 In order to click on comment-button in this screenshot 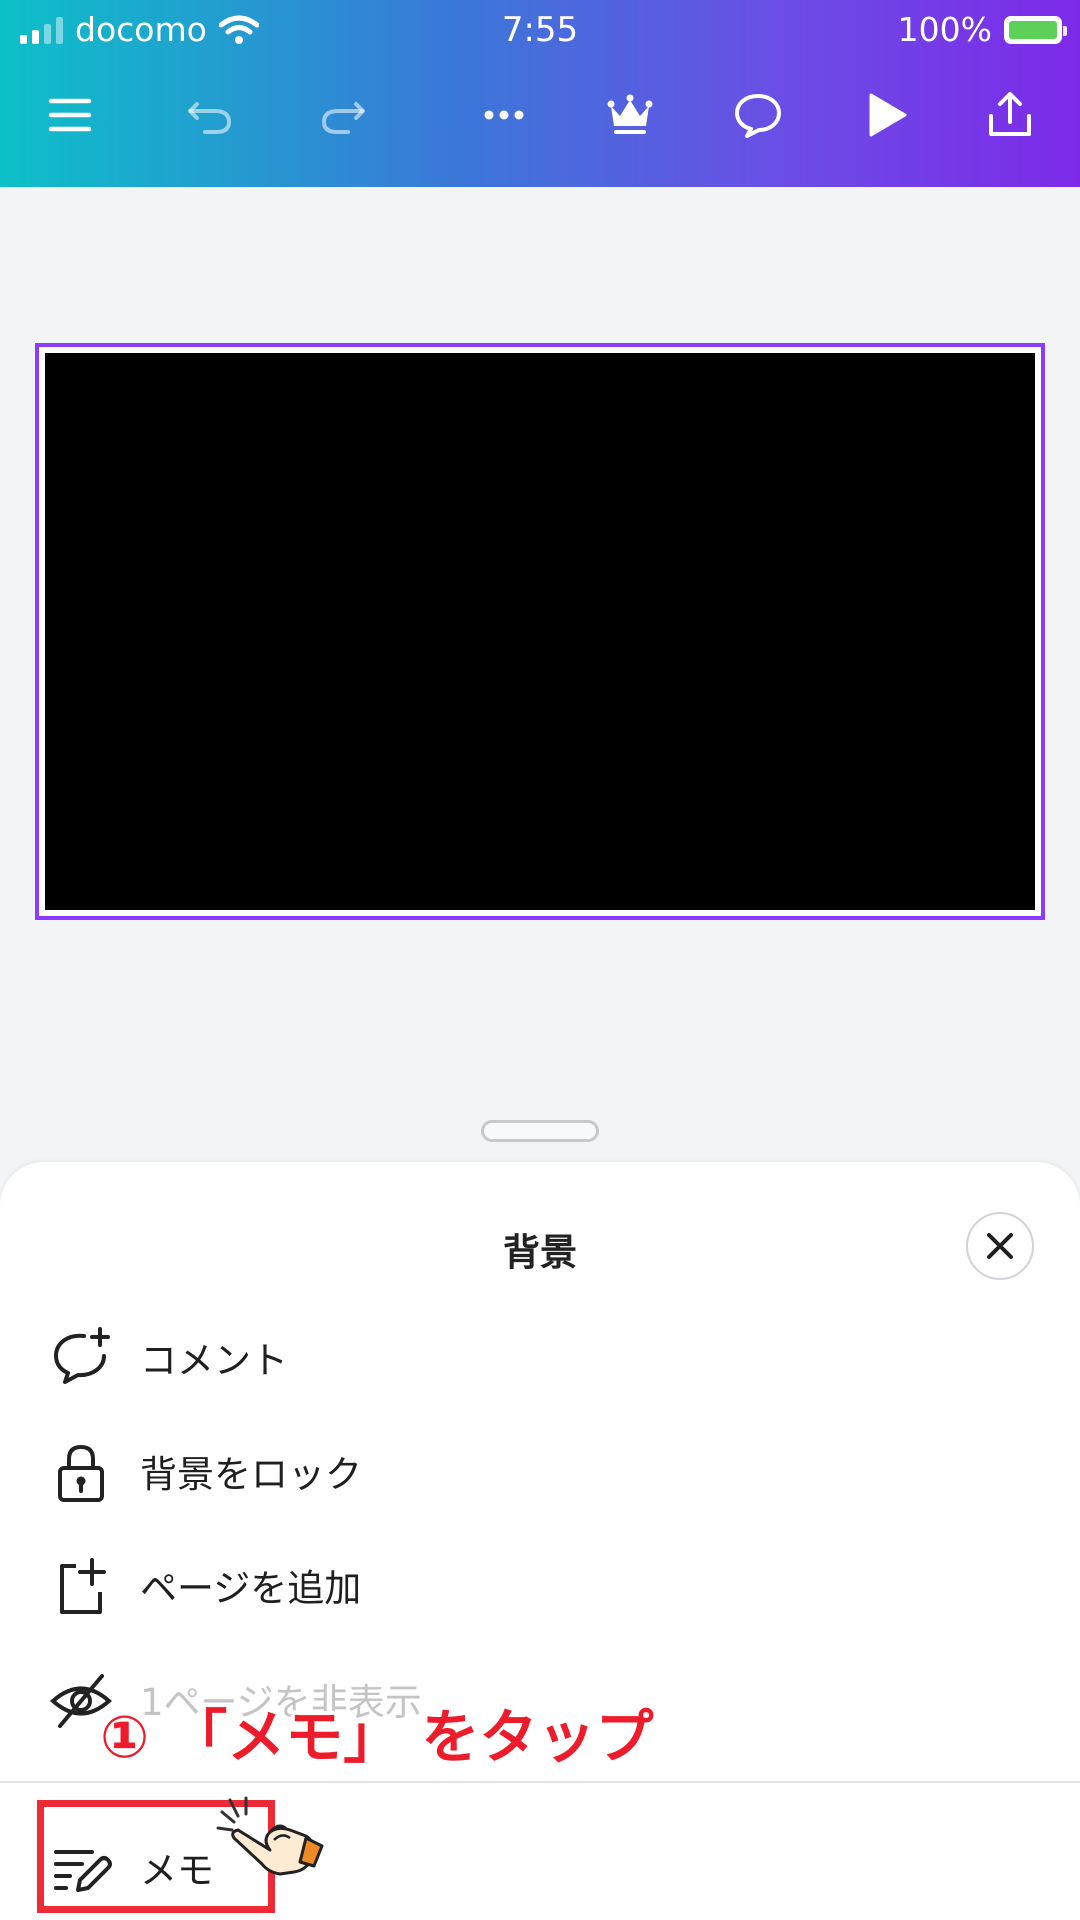, I will do `click(758, 115)`.